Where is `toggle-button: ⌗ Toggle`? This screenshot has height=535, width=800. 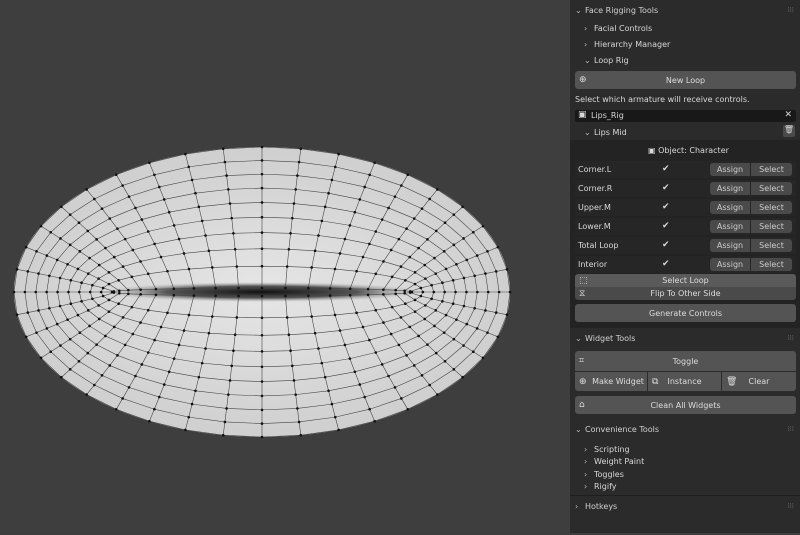 toggle-button: ⌗ Toggle is located at coordinates (685, 361).